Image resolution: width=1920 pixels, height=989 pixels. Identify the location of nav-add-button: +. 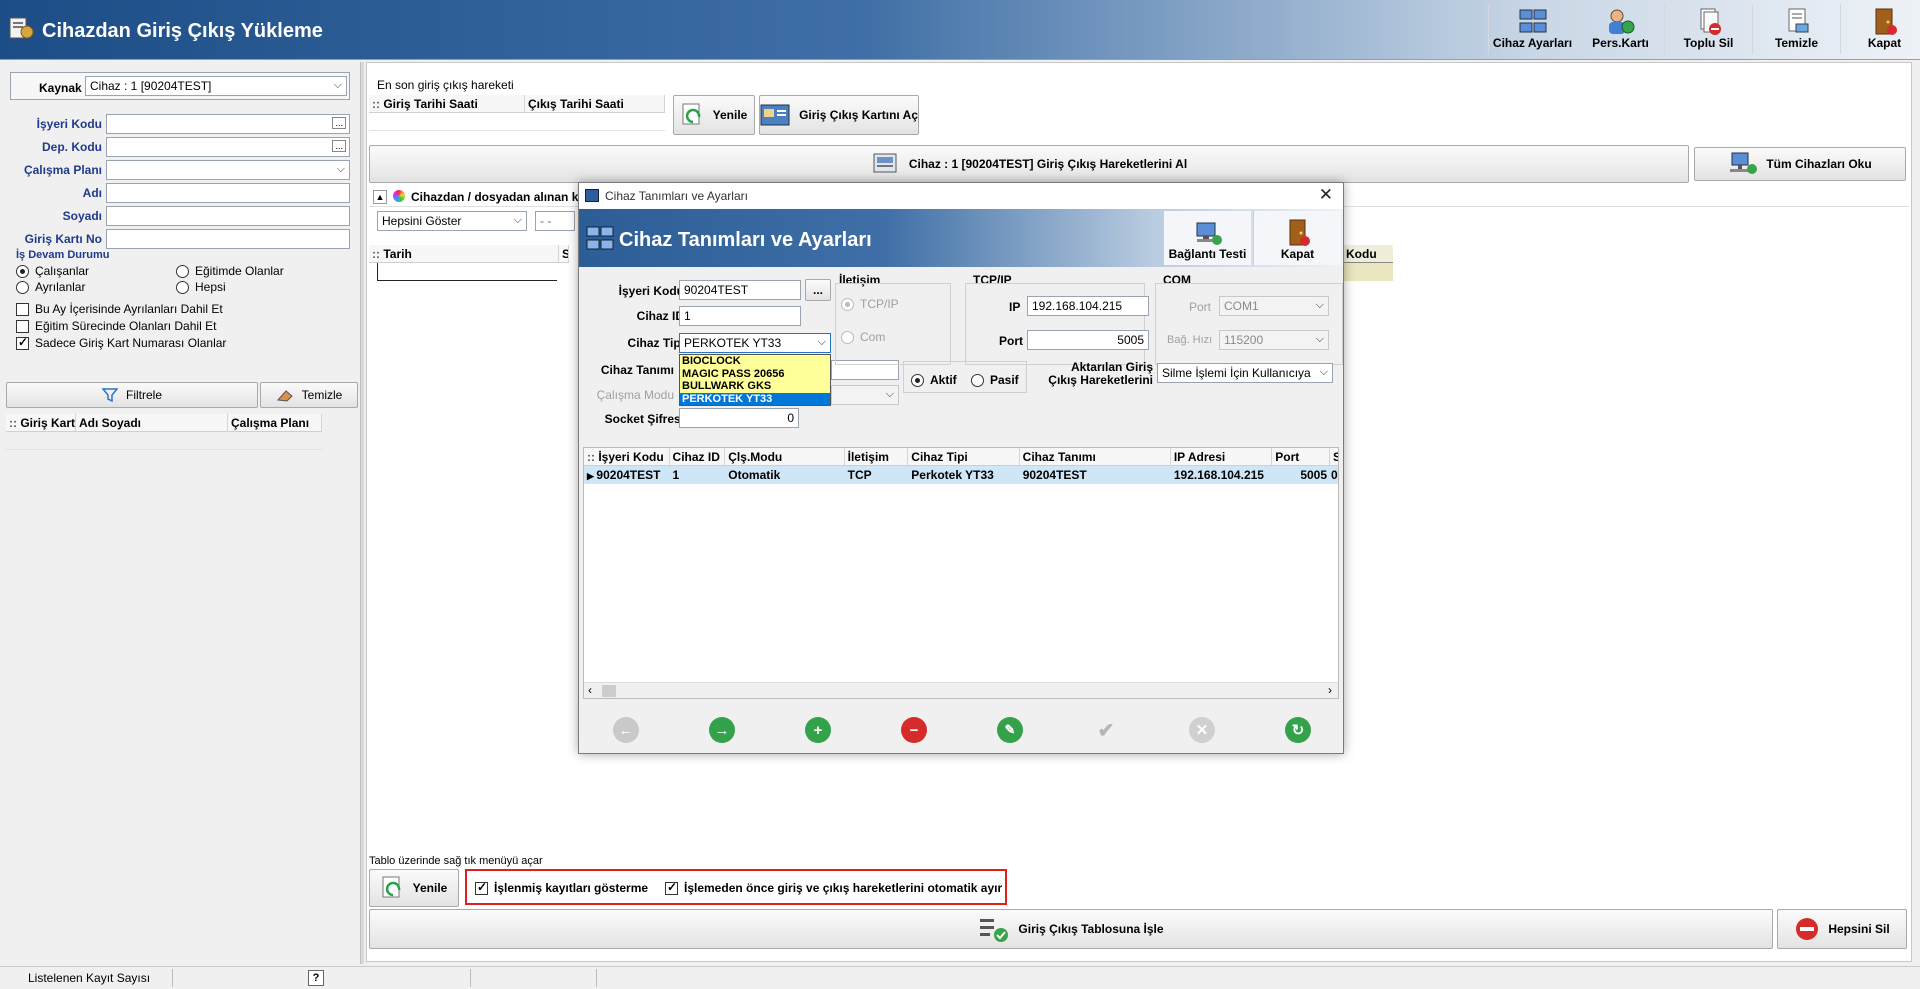
(818, 730).